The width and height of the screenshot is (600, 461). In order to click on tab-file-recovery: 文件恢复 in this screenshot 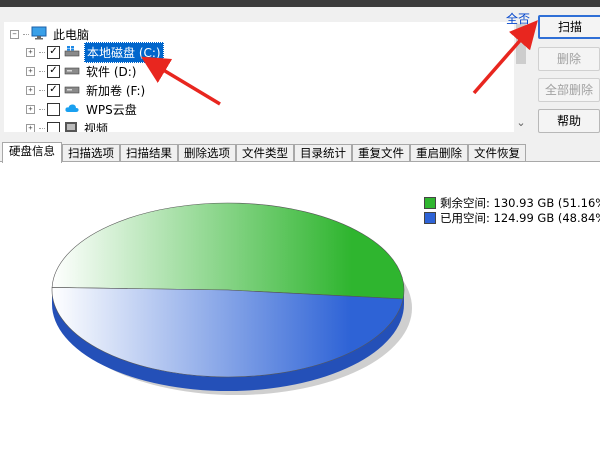, I will do `click(497, 153)`.